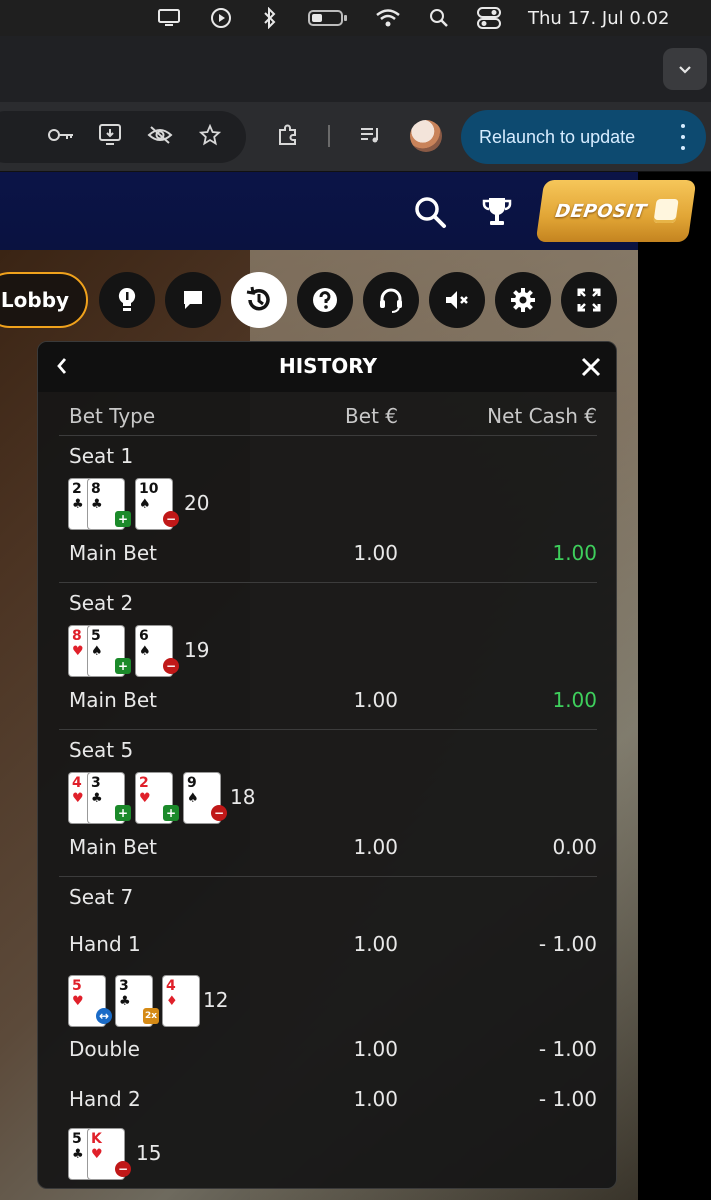 This screenshot has height=1200, width=711. What do you see at coordinates (101, 897) in the screenshot?
I see `seat-label: Seat 7` at bounding box center [101, 897].